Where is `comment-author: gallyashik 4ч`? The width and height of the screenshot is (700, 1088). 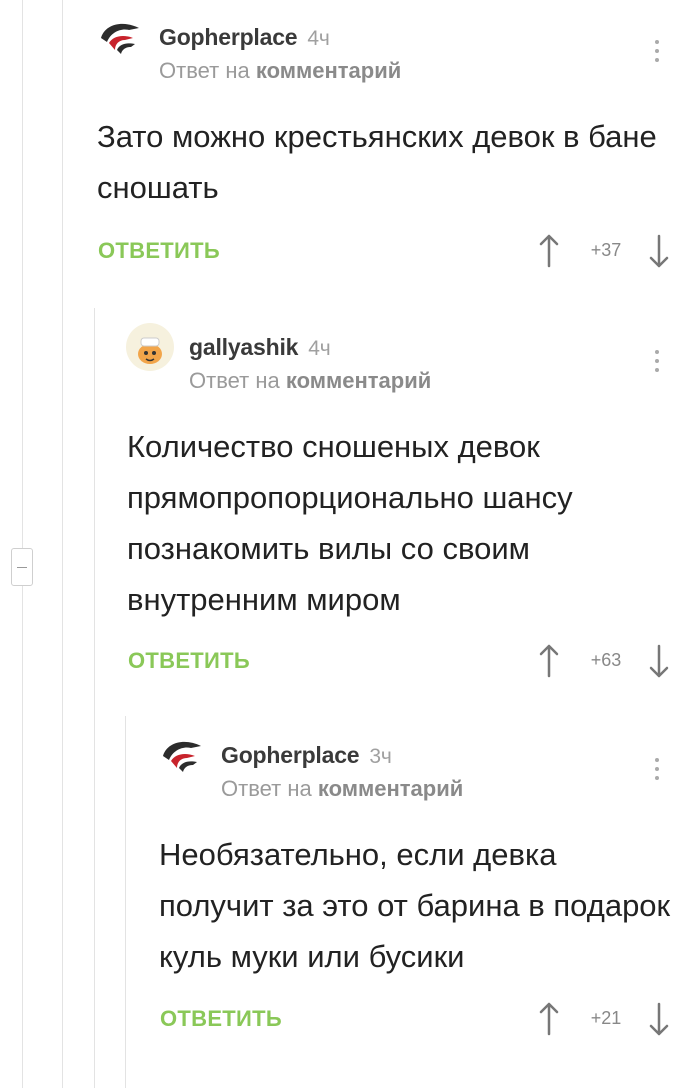
comment-author: gallyashik 4ч is located at coordinates (260, 347).